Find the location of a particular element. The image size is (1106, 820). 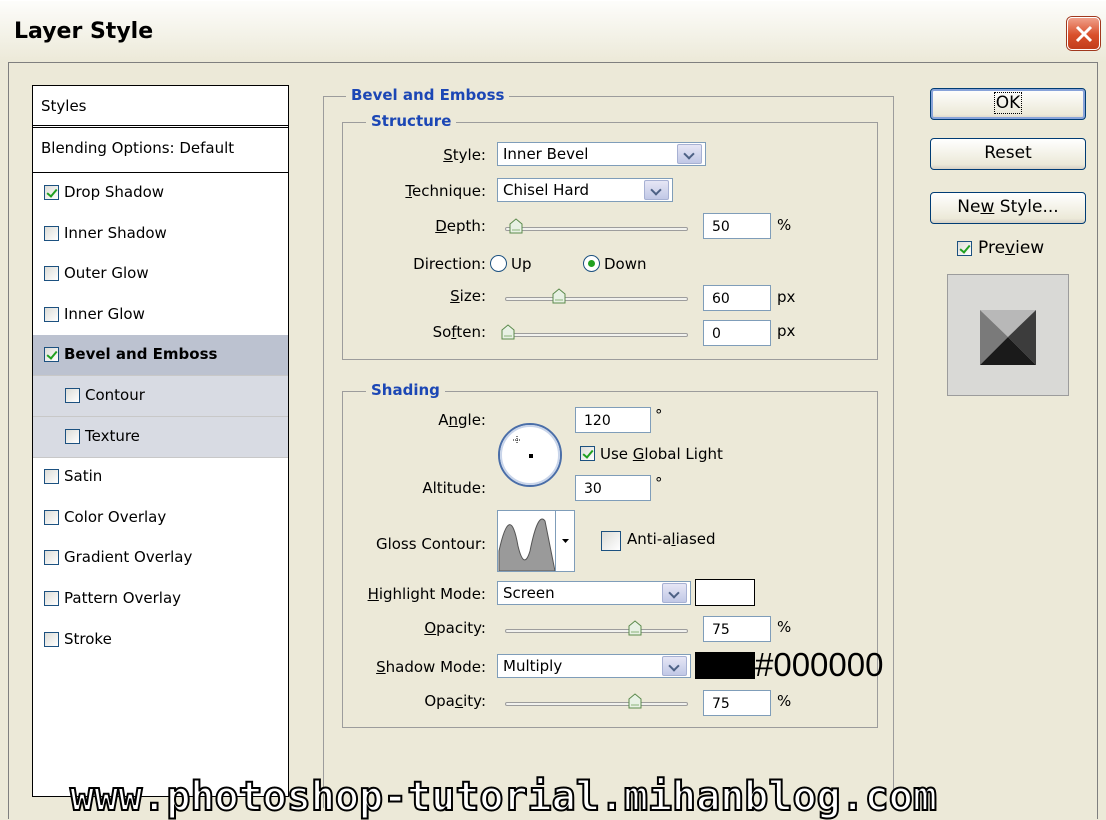

technique-value: Chisel Hard is located at coordinates (546, 190).